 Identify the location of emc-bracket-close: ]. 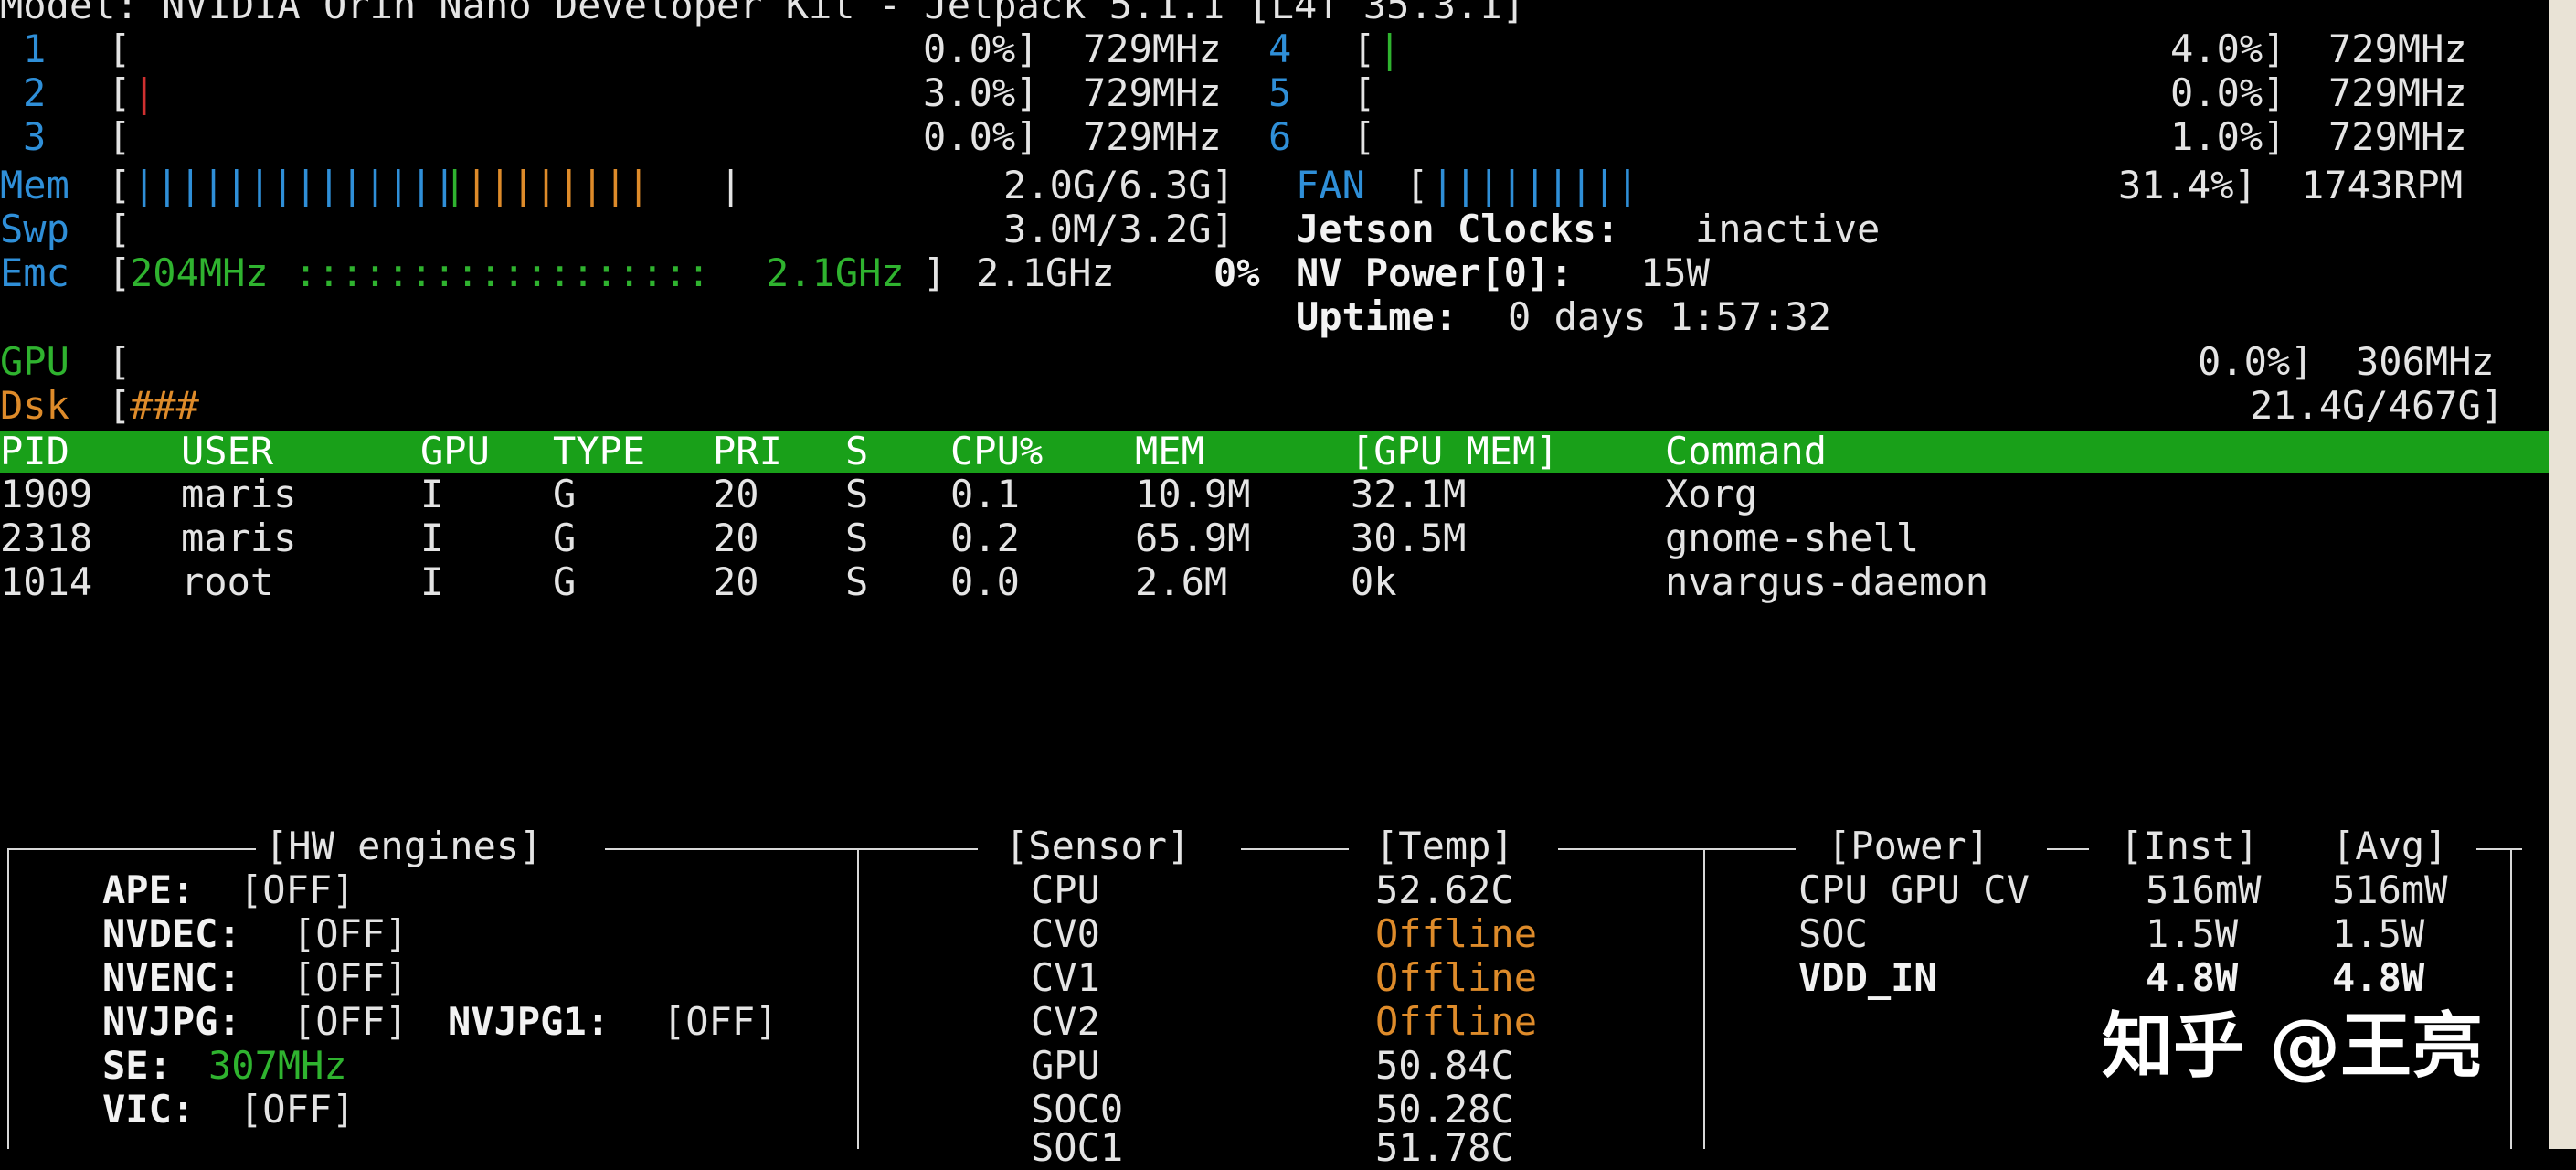
(935, 272).